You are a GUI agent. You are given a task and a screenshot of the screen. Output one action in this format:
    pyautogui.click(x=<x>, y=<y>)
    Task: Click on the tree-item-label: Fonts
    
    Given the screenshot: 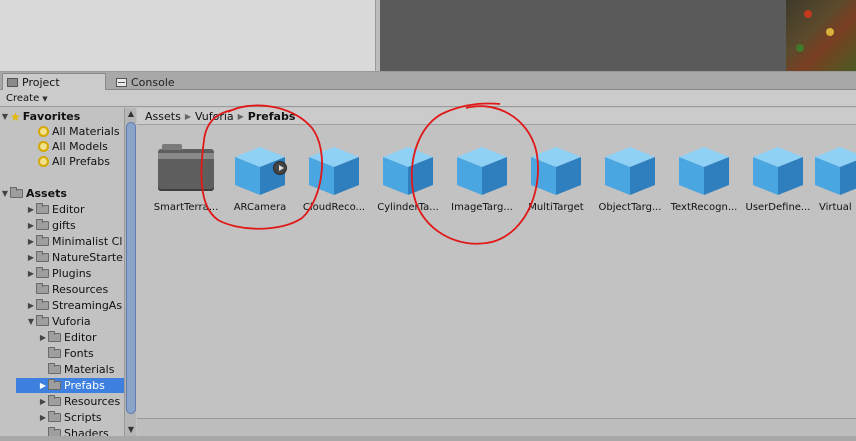 What is the action you would take?
    pyautogui.click(x=79, y=353)
    